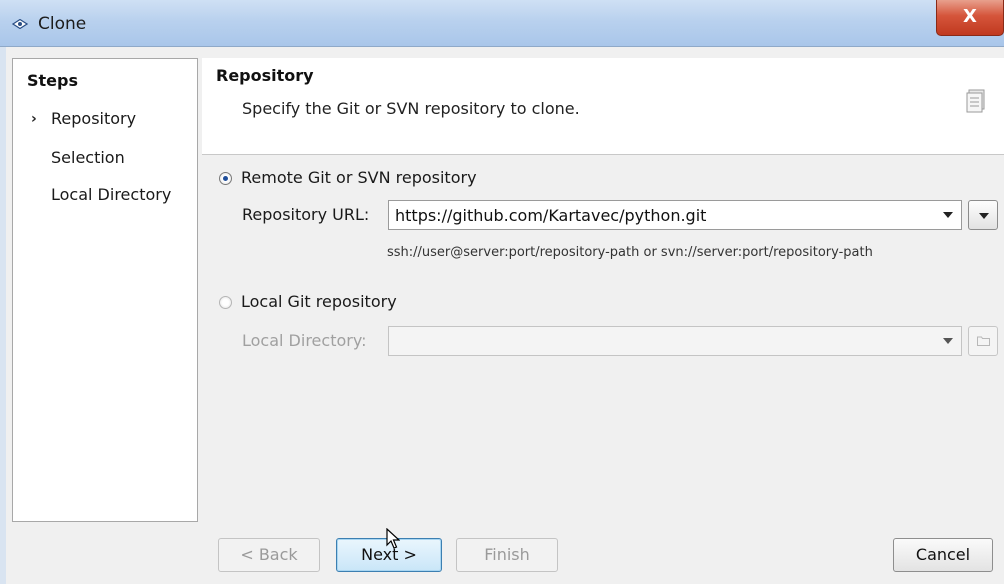 This screenshot has width=1004, height=584. What do you see at coordinates (62, 24) in the screenshot?
I see `window-title: Clone` at bounding box center [62, 24].